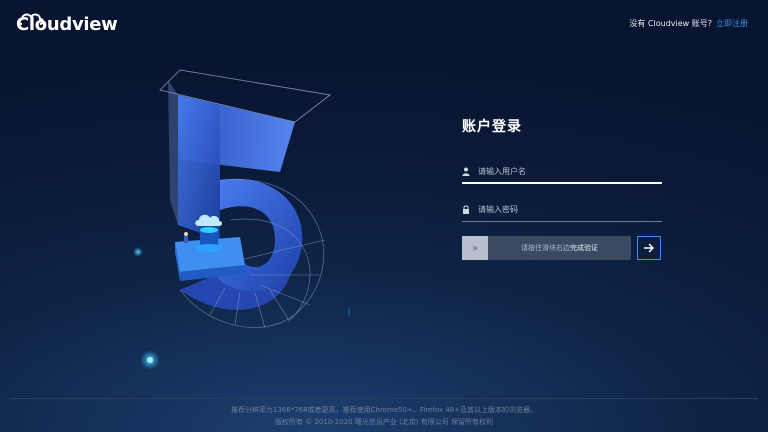 The height and width of the screenshot is (432, 768). I want to click on username-underline, so click(562, 183).